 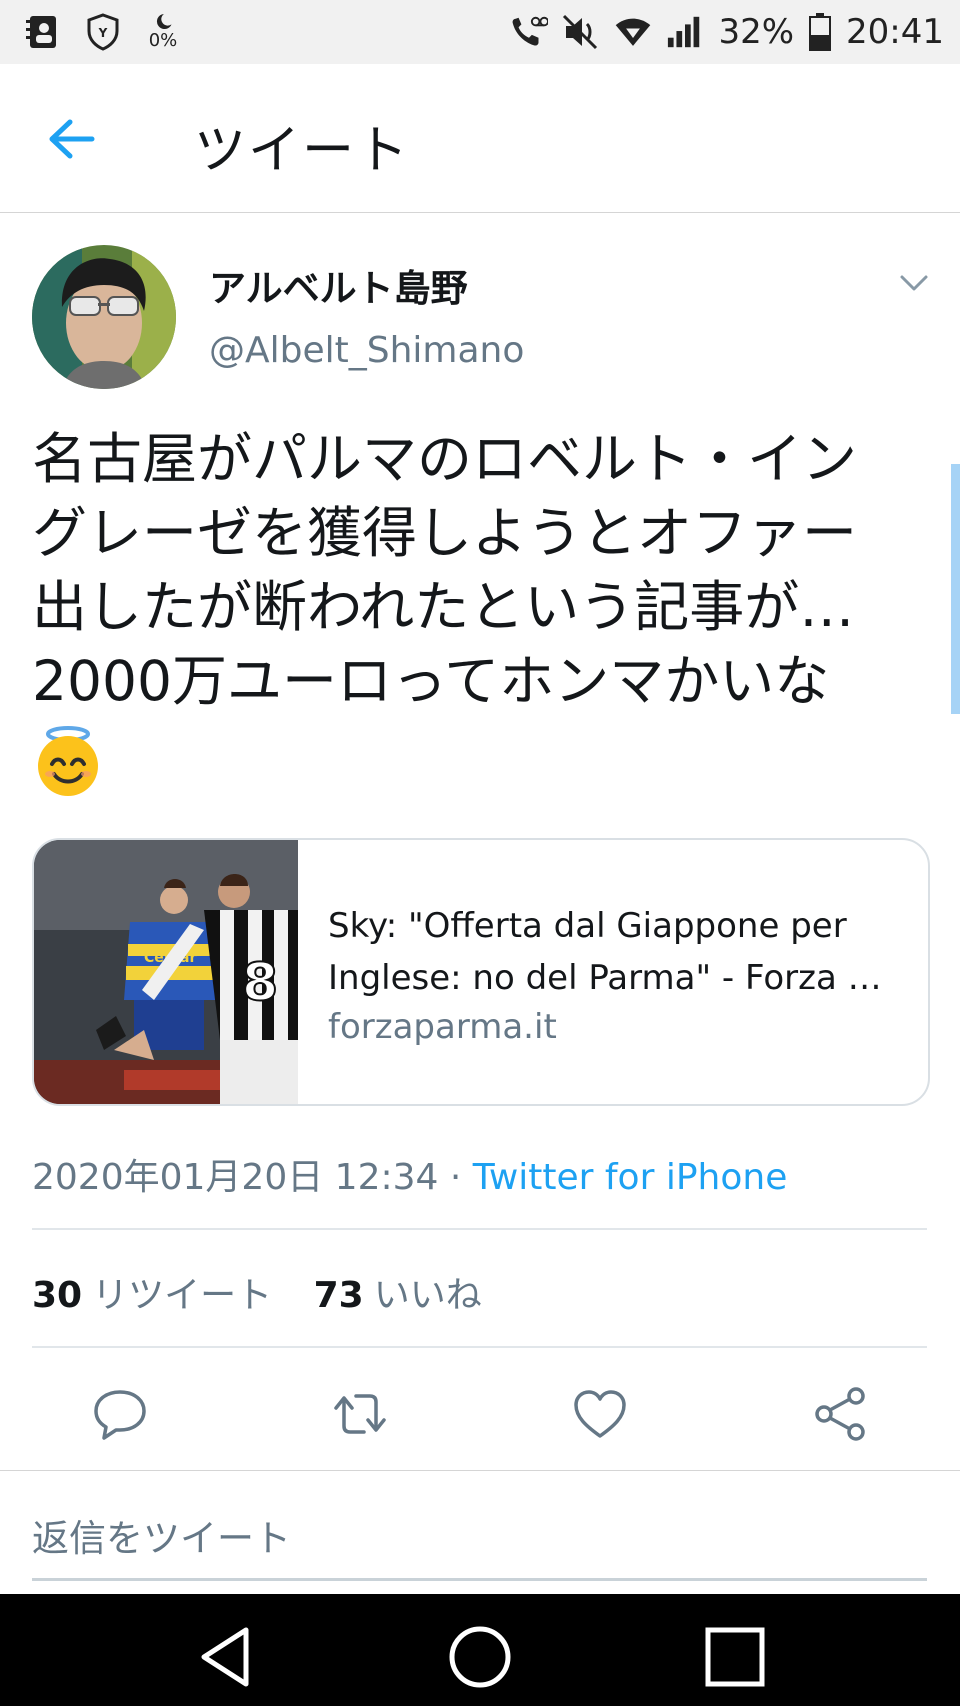 What do you see at coordinates (235, 1177) in the screenshot?
I see `tweet-timestamp: 2020年01月20日 12:34` at bounding box center [235, 1177].